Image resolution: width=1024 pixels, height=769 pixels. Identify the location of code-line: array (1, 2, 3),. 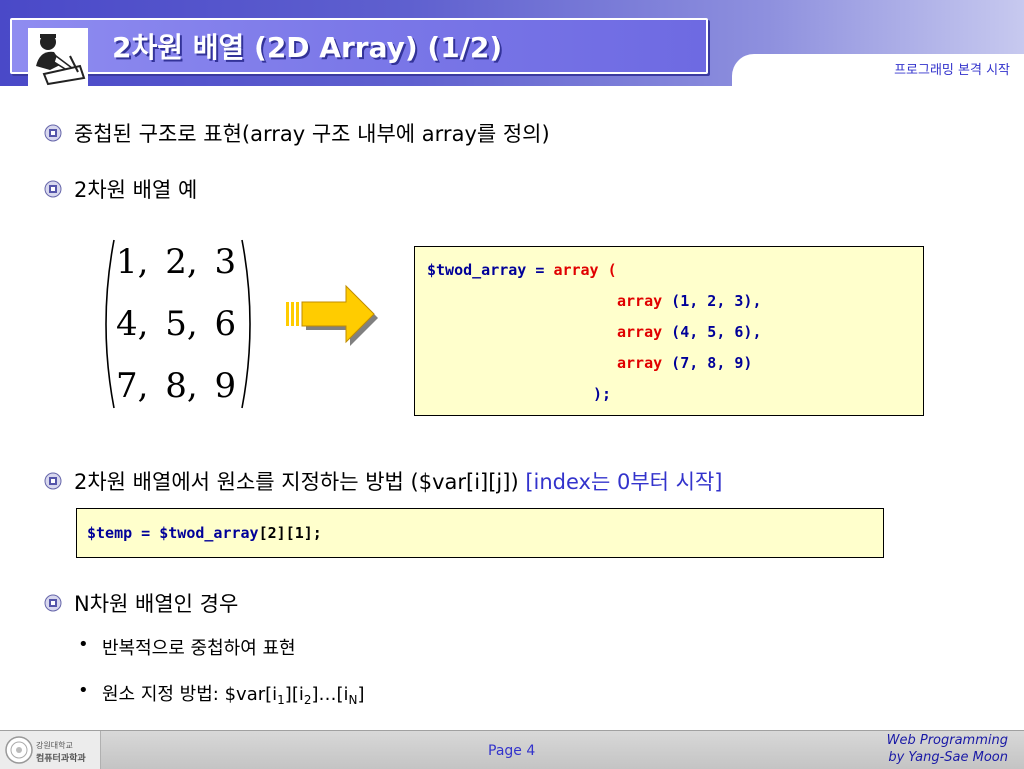
(689, 301).